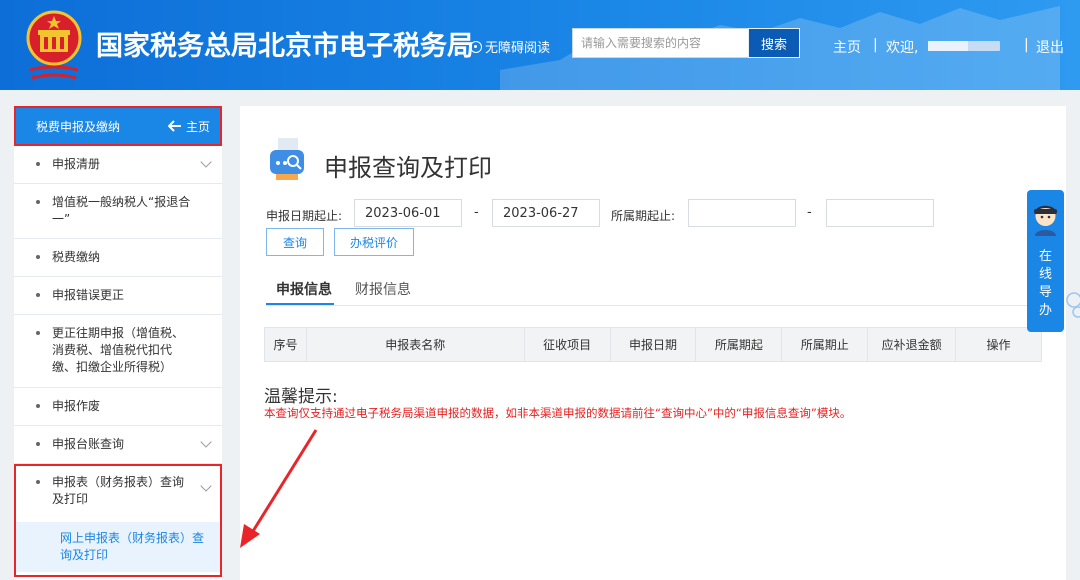 This screenshot has width=1080, height=580. I want to click on tips-title: 温馨提示:, so click(301, 397).